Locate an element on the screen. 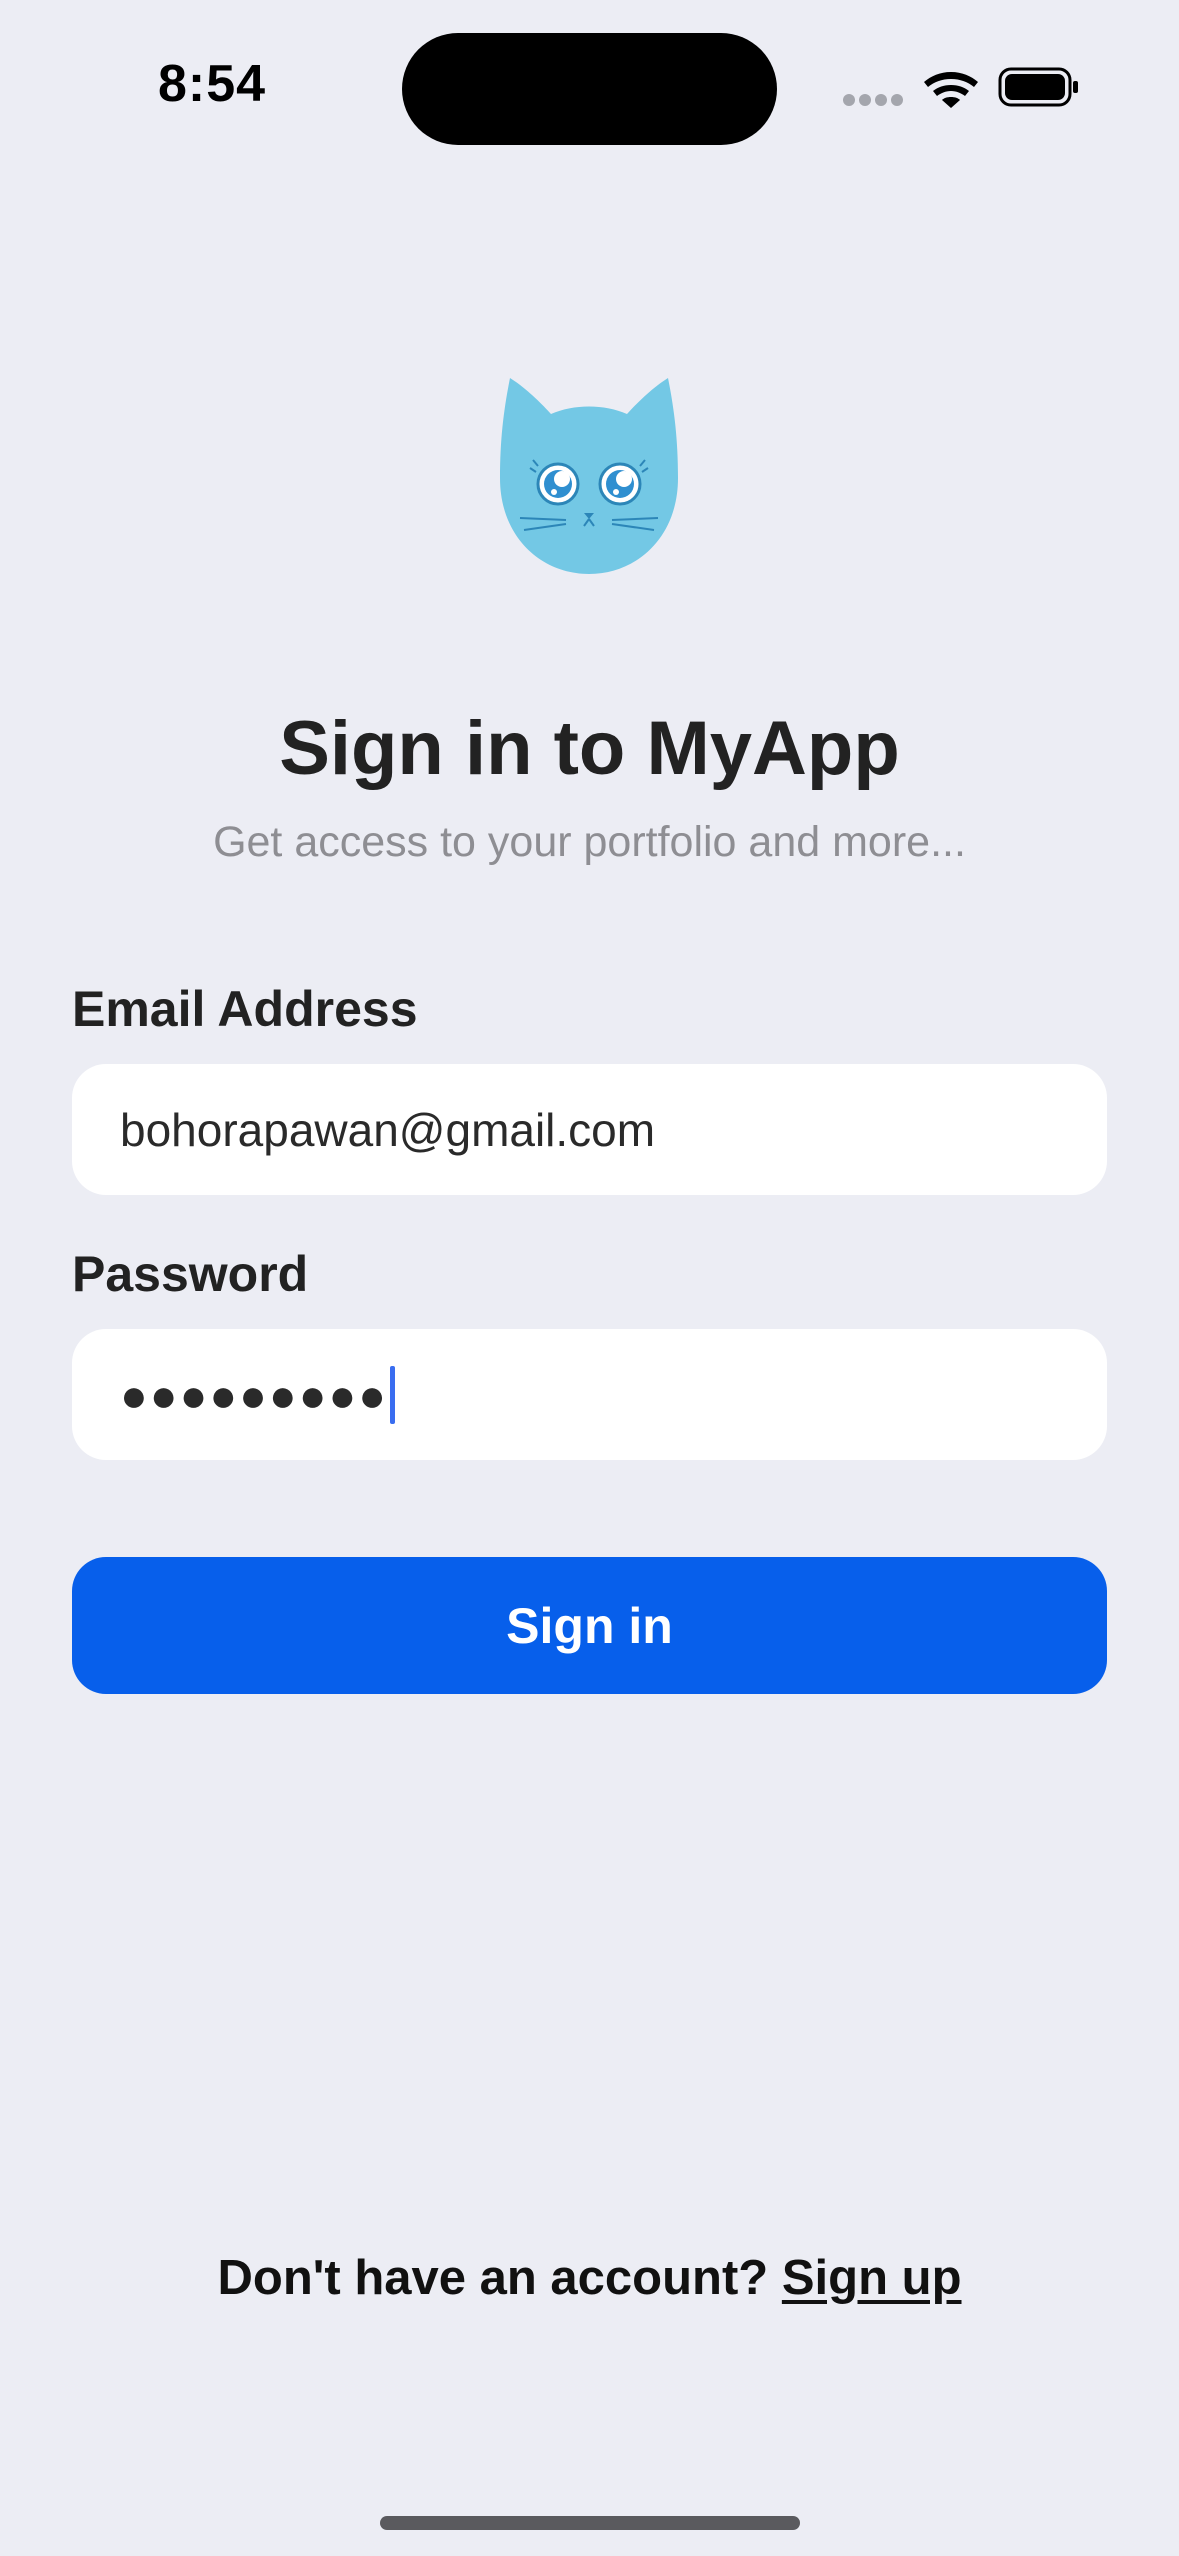 Image resolution: width=1179 pixels, height=2556 pixels. battery-icon is located at coordinates (1038, 87).